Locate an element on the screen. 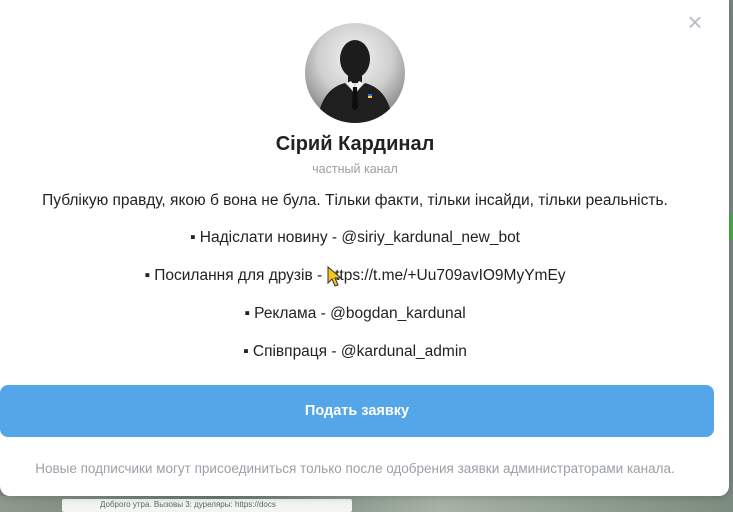  line-label: Реклама - is located at coordinates (292, 313).